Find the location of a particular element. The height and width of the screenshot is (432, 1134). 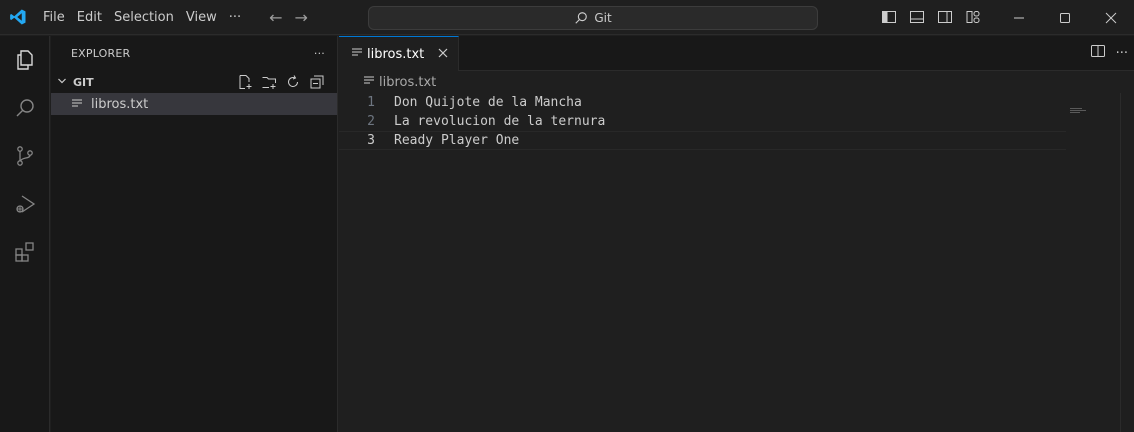

collapse-all-icon is located at coordinates (317, 82).